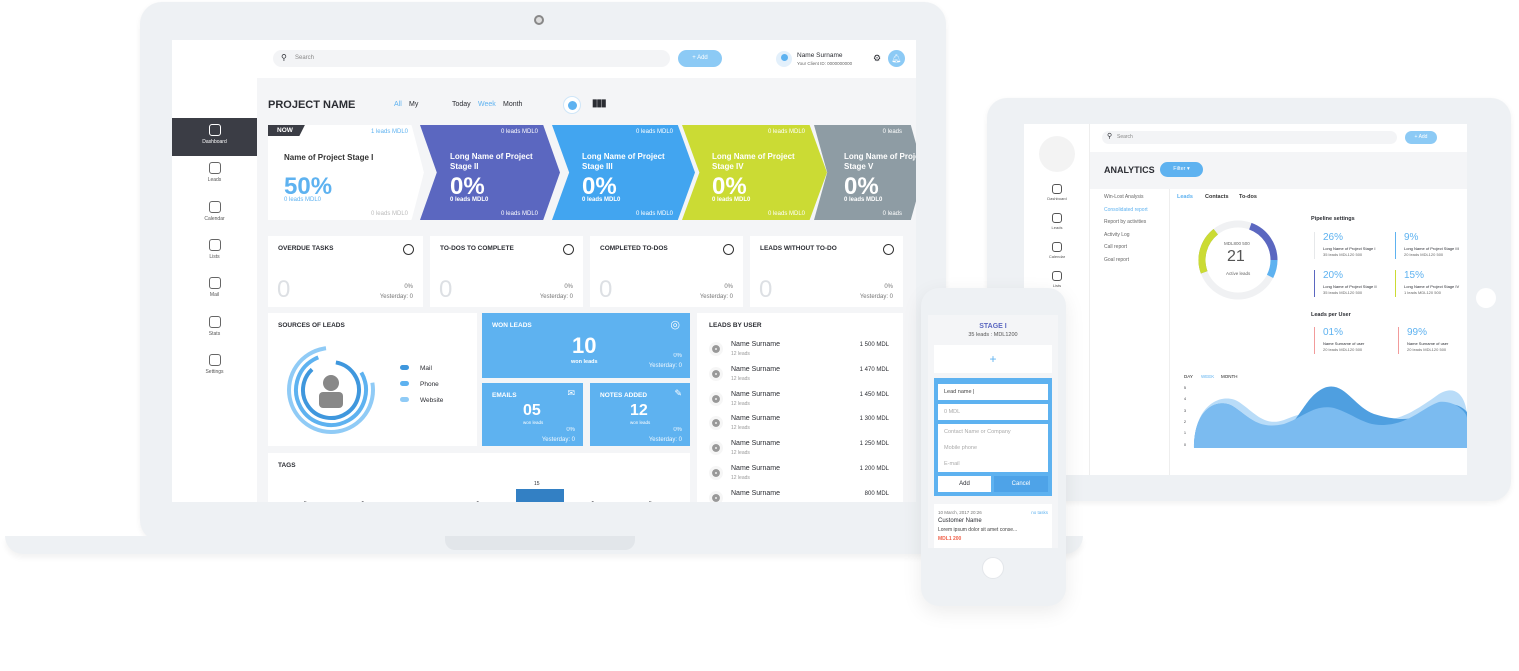 This screenshot has width=1519, height=671. I want to click on email-input: E-mail, so click(993, 464).